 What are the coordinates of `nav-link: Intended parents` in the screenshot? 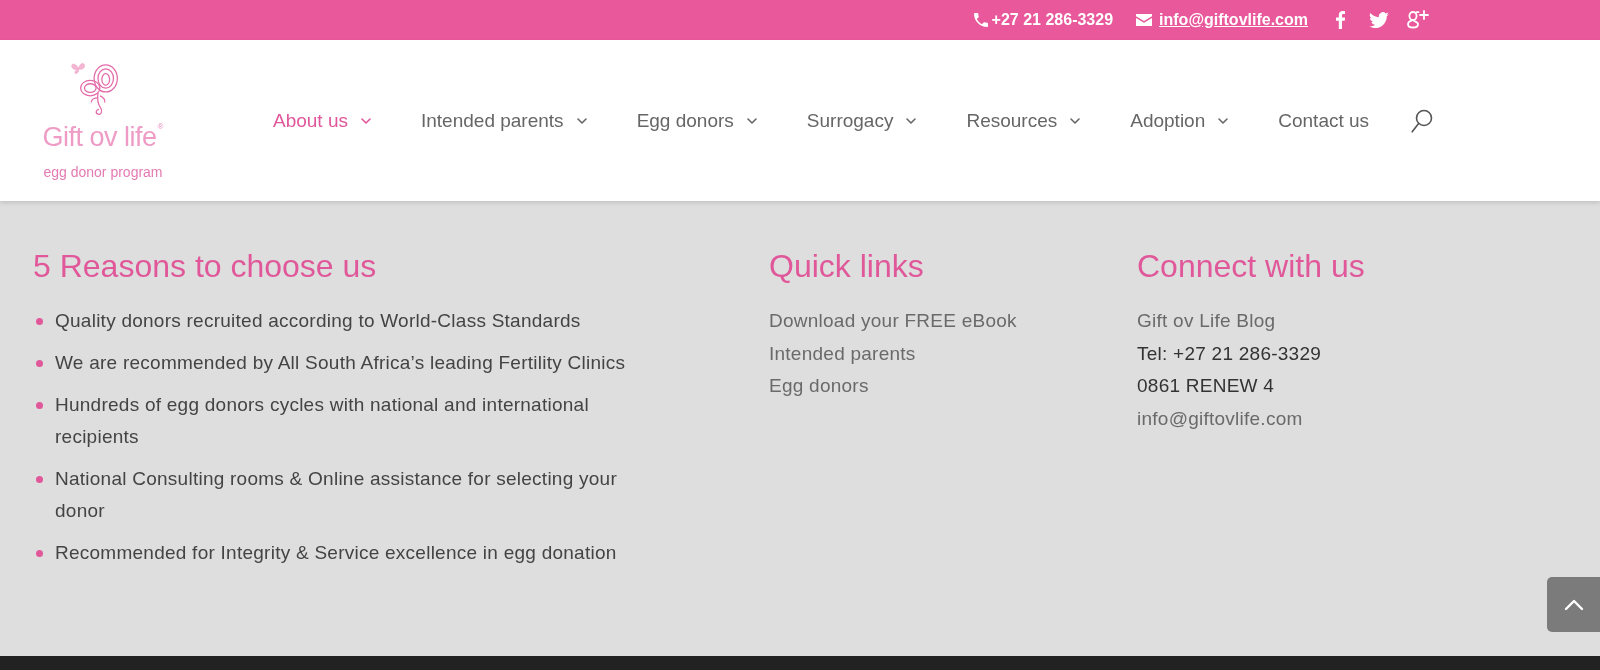 It's located at (504, 120).